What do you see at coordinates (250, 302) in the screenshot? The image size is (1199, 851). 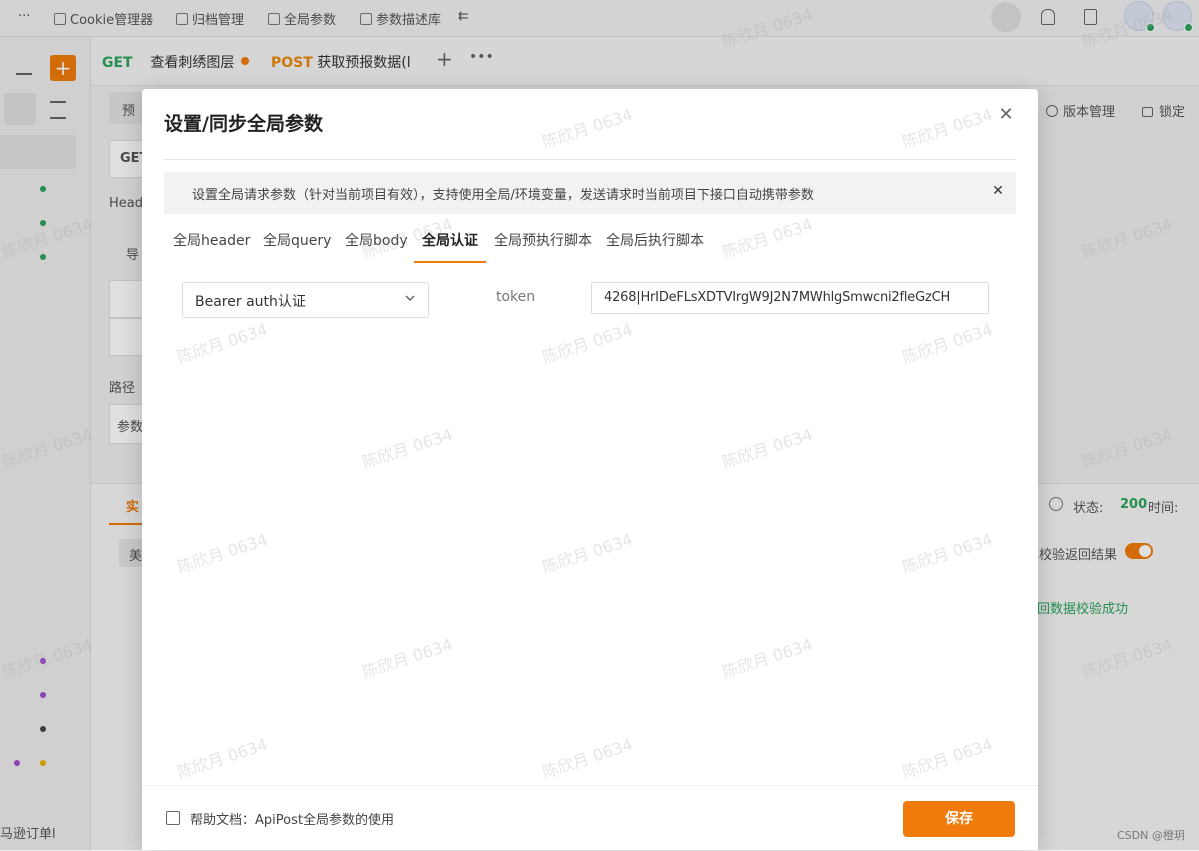 I see `auth-type-value: Bearer auth认证` at bounding box center [250, 302].